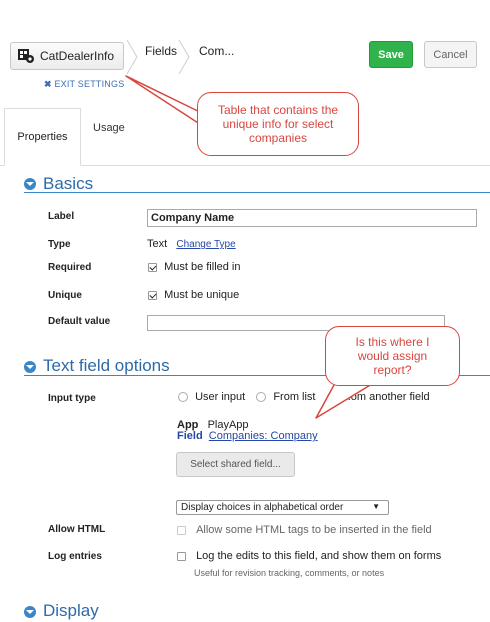 The width and height of the screenshot is (490, 622). What do you see at coordinates (152, 267) in the screenshot?
I see `required-checkbox` at bounding box center [152, 267].